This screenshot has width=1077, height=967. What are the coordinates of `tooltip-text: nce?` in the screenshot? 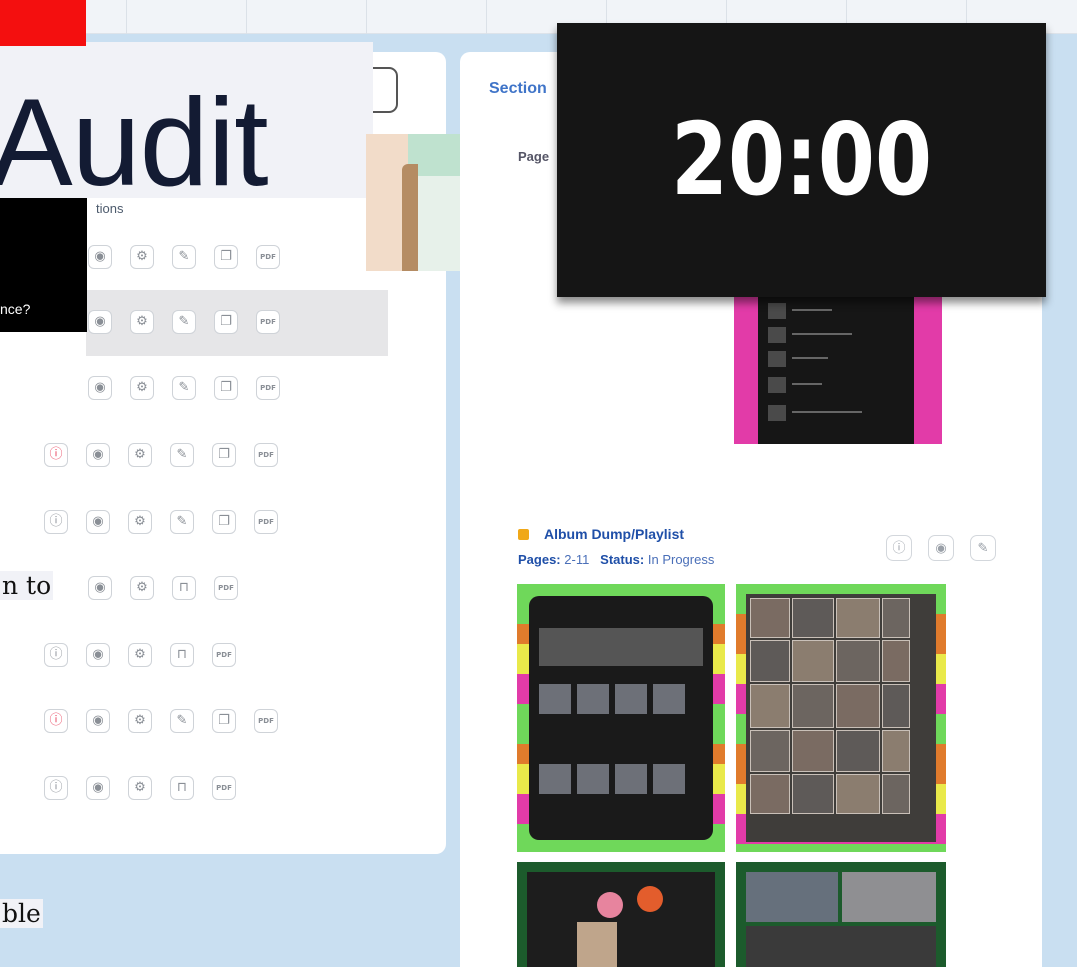 It's located at (15, 309).